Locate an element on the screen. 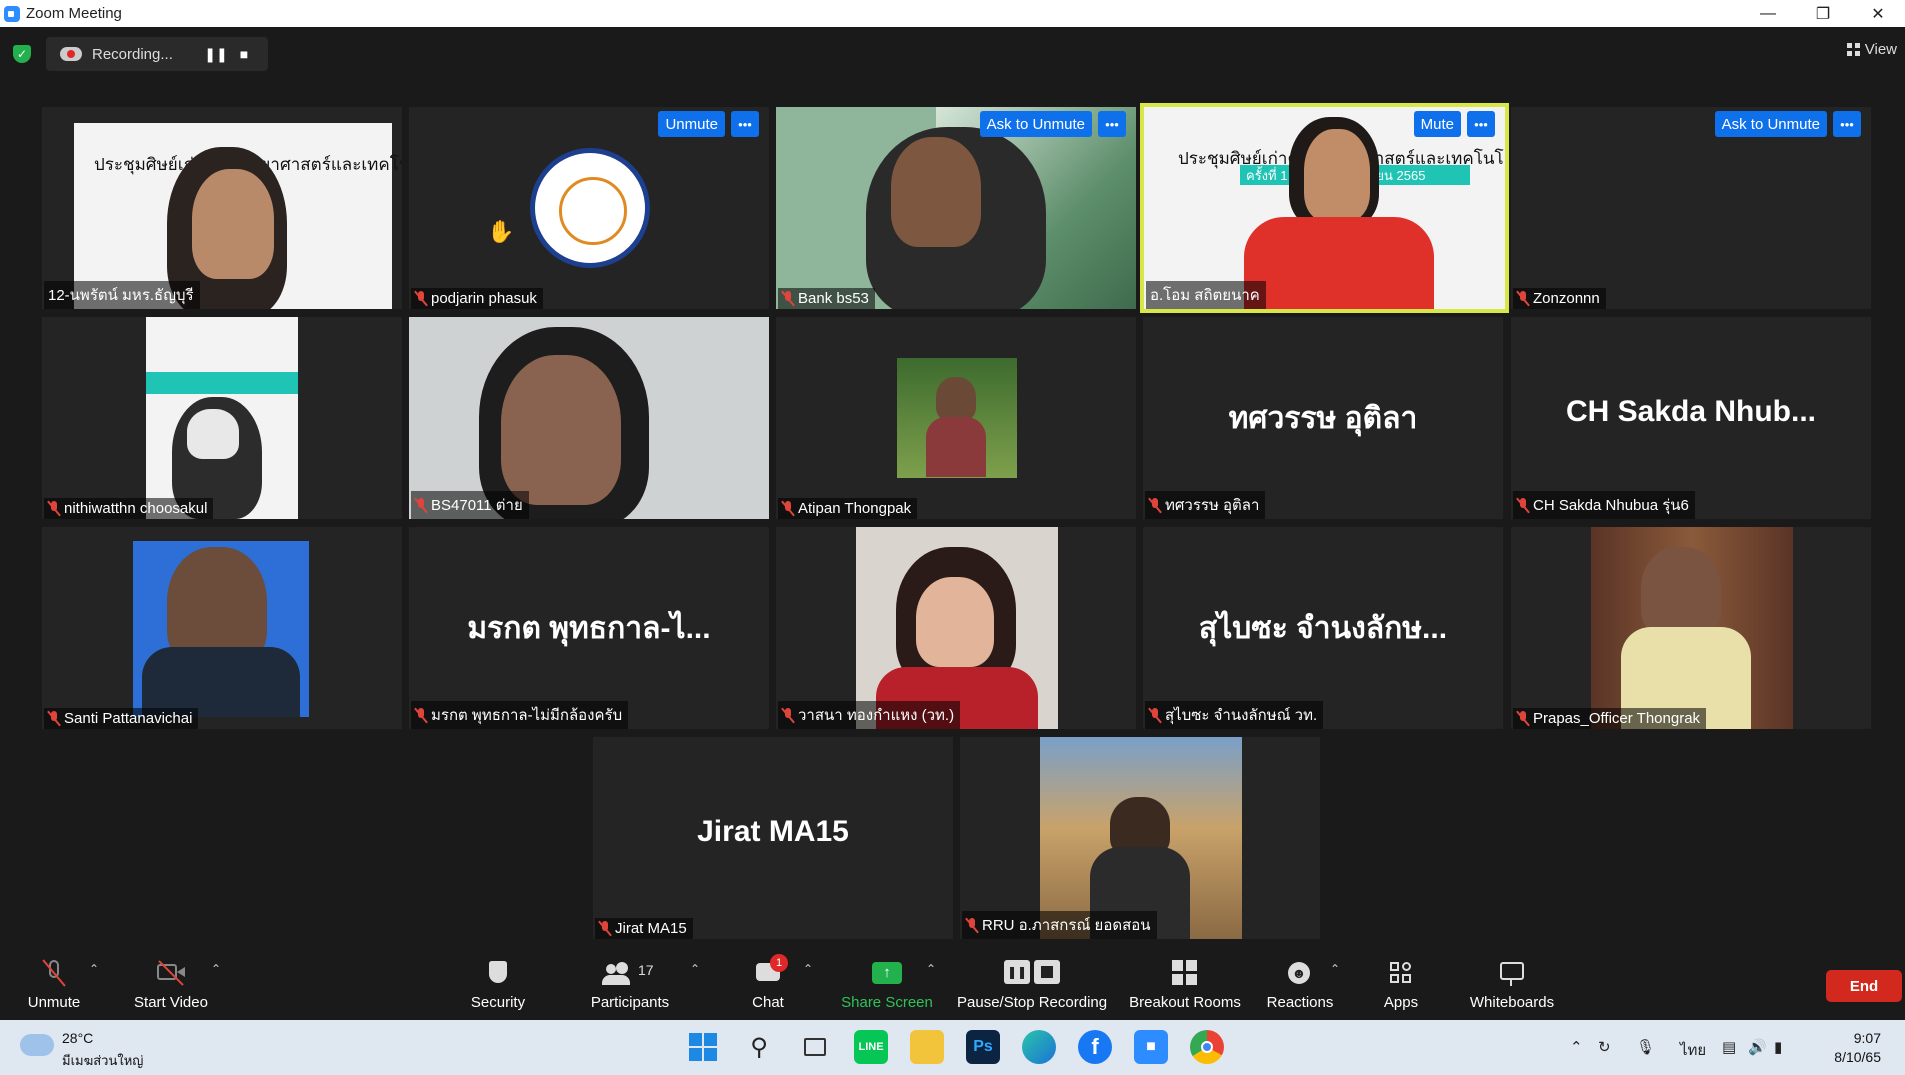 This screenshot has height=1075, width=1905. photoshop-icon: Ps is located at coordinates (983, 1047).